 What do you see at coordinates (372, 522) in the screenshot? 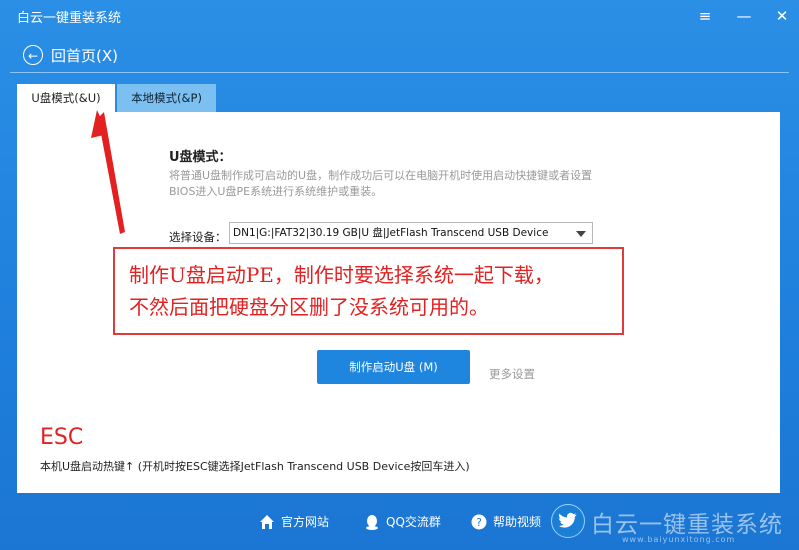
I see `qq-icon` at bounding box center [372, 522].